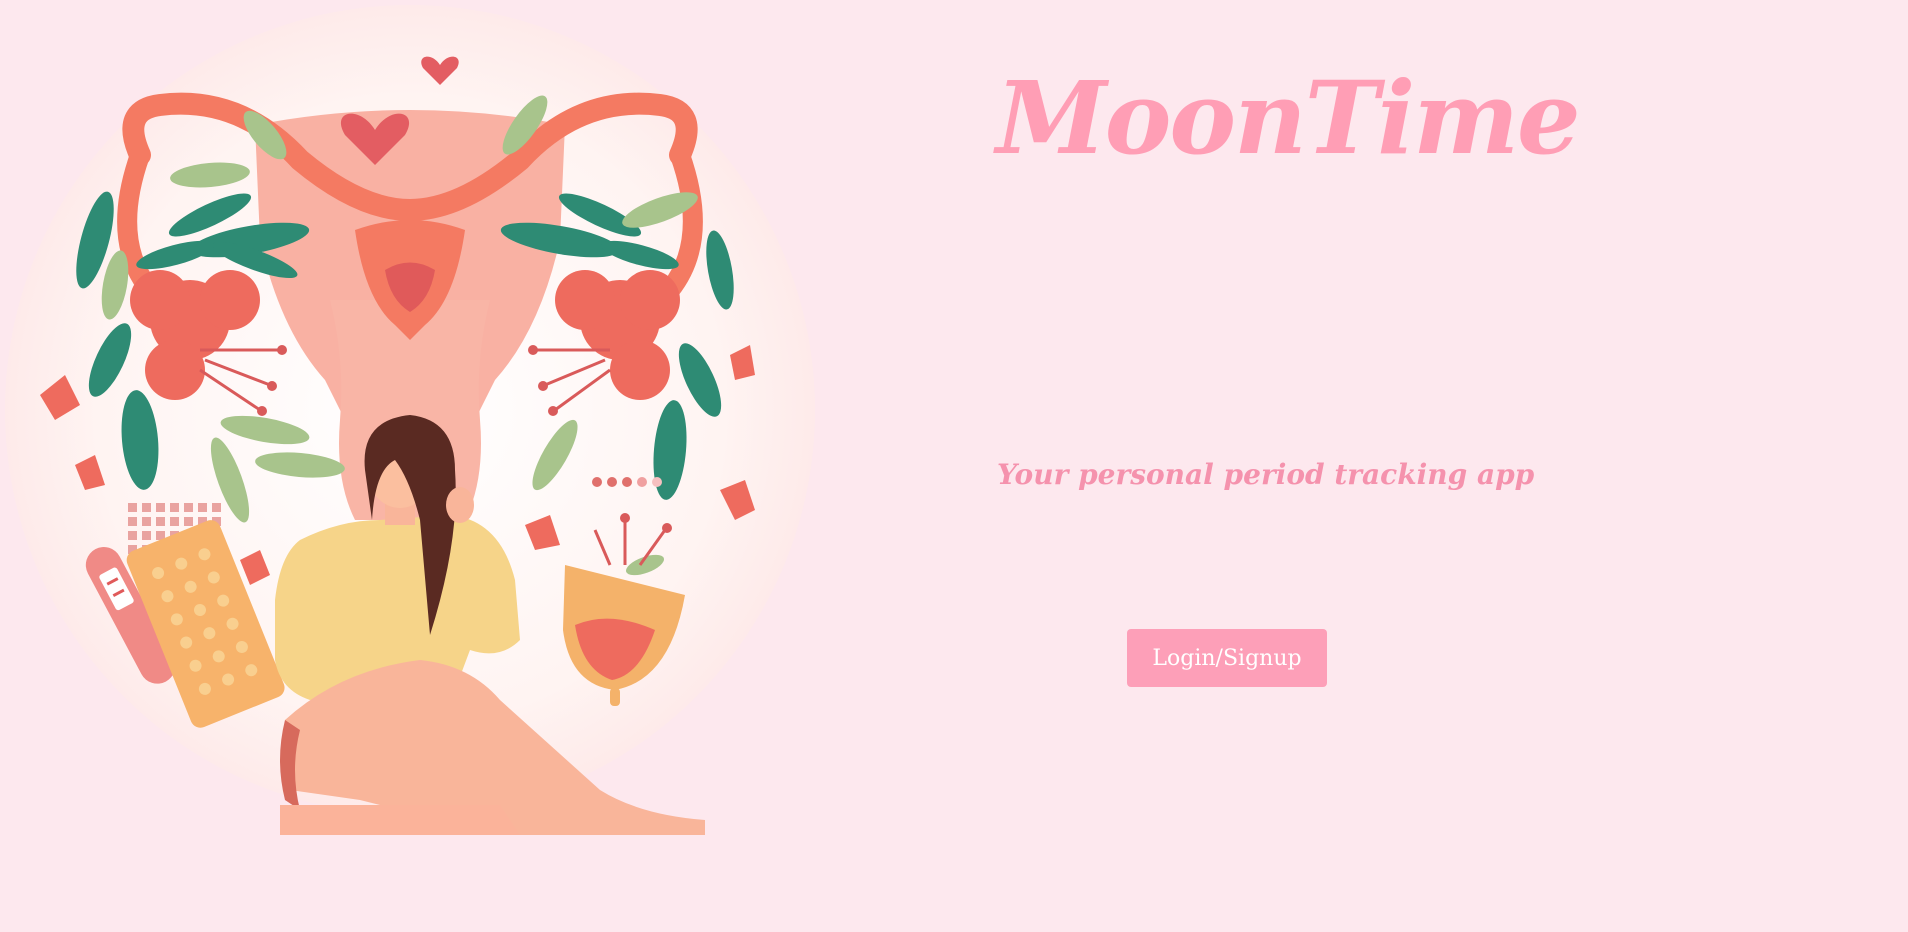 This screenshot has width=1908, height=932. What do you see at coordinates (1227, 658) in the screenshot?
I see `login-signup-button: Login/Signup` at bounding box center [1227, 658].